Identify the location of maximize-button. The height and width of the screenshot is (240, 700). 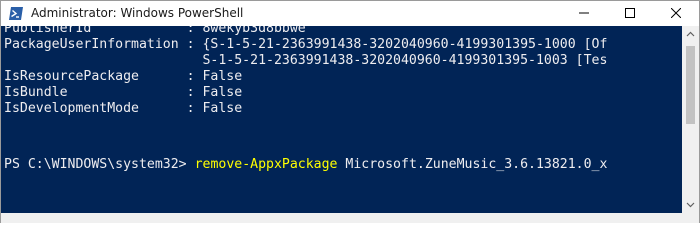
(630, 13).